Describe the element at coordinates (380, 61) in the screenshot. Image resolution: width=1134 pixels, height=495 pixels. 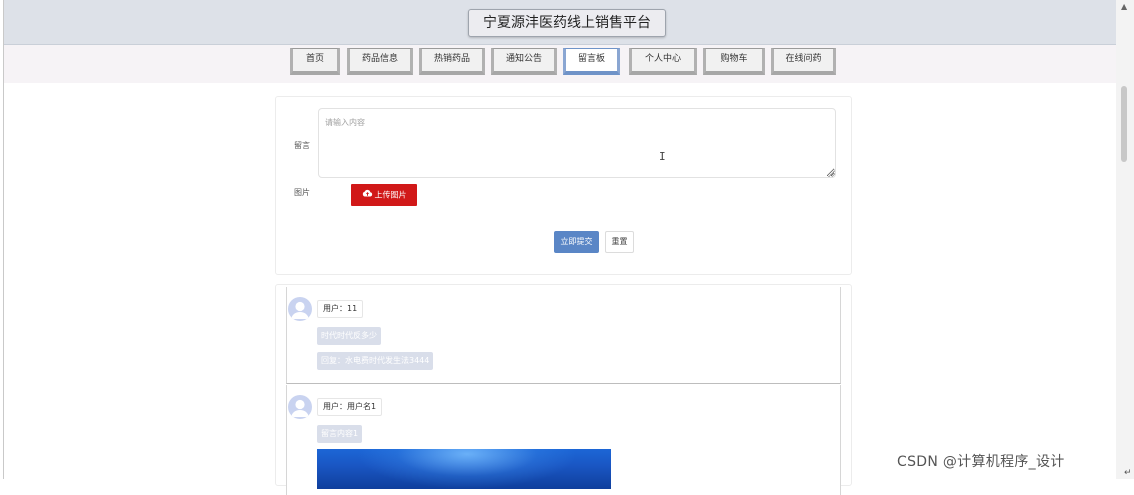
I see `nav-tab-medicine-info: 药品信息` at that location.